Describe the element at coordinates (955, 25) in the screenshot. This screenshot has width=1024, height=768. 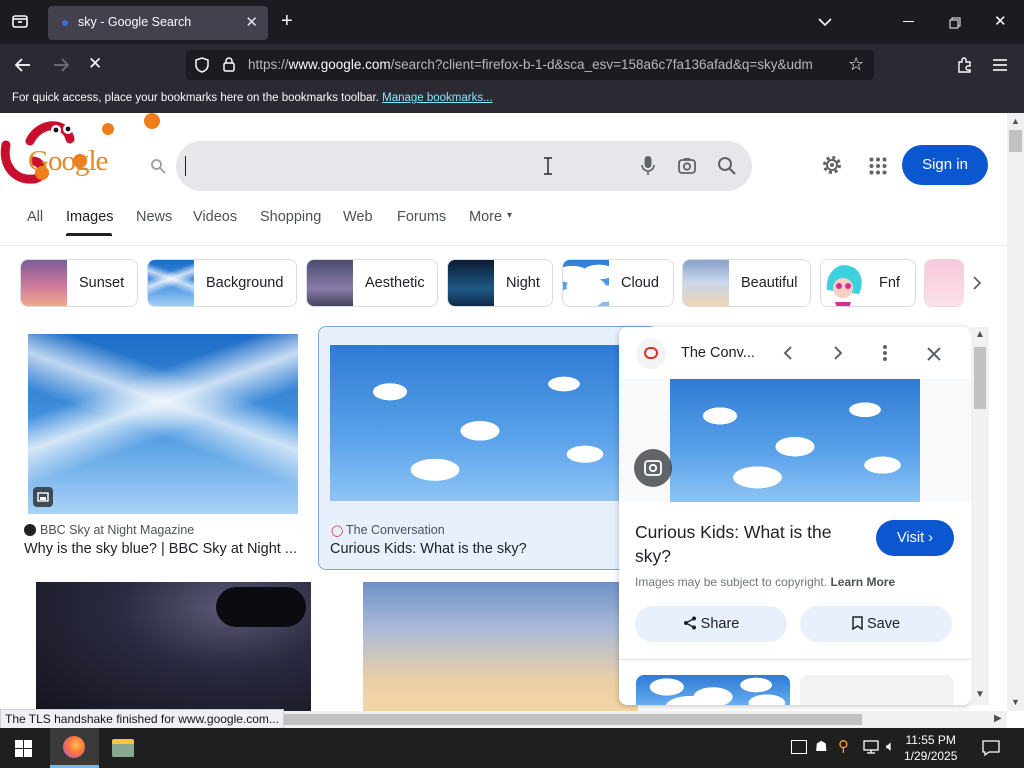
I see `restore-icon` at that location.